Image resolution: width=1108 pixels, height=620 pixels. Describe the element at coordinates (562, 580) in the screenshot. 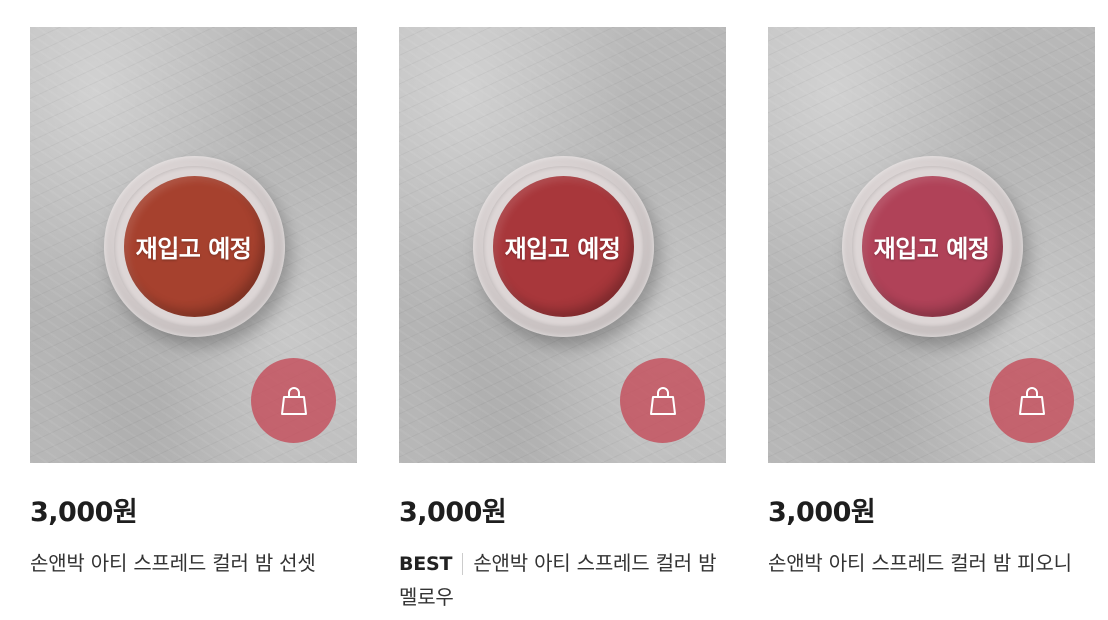

I see `product-name: BEST 손앤박 아티 스프레드 컬러 밤 멜로우` at that location.